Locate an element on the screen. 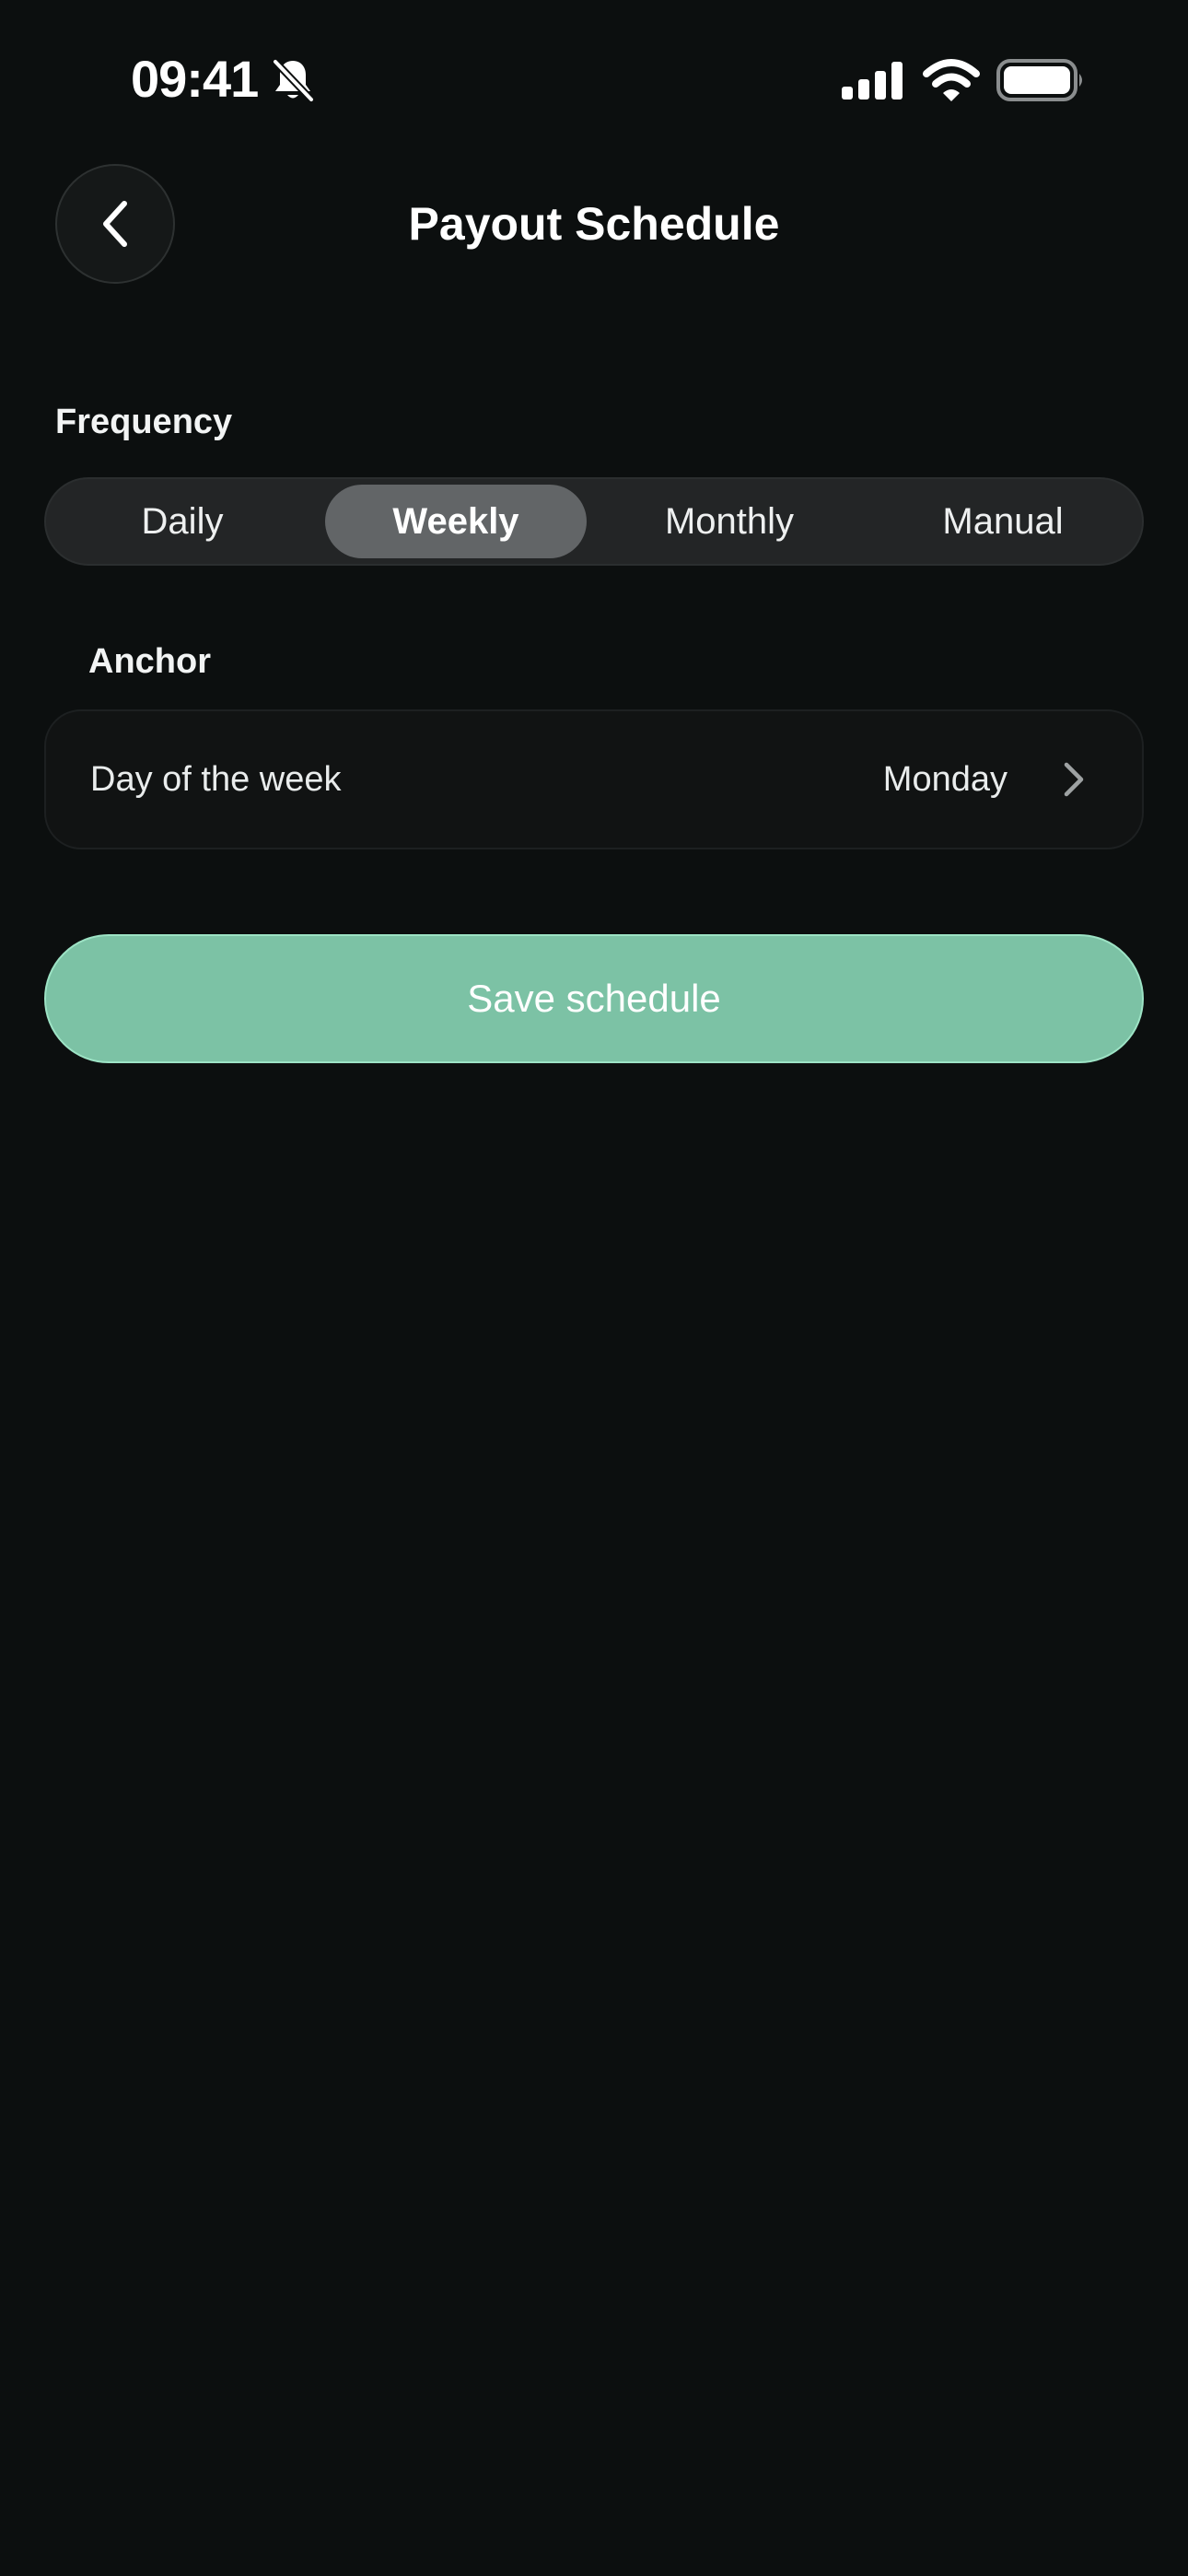 The height and width of the screenshot is (2576, 1188). cellular-signal-icon is located at coordinates (872, 81).